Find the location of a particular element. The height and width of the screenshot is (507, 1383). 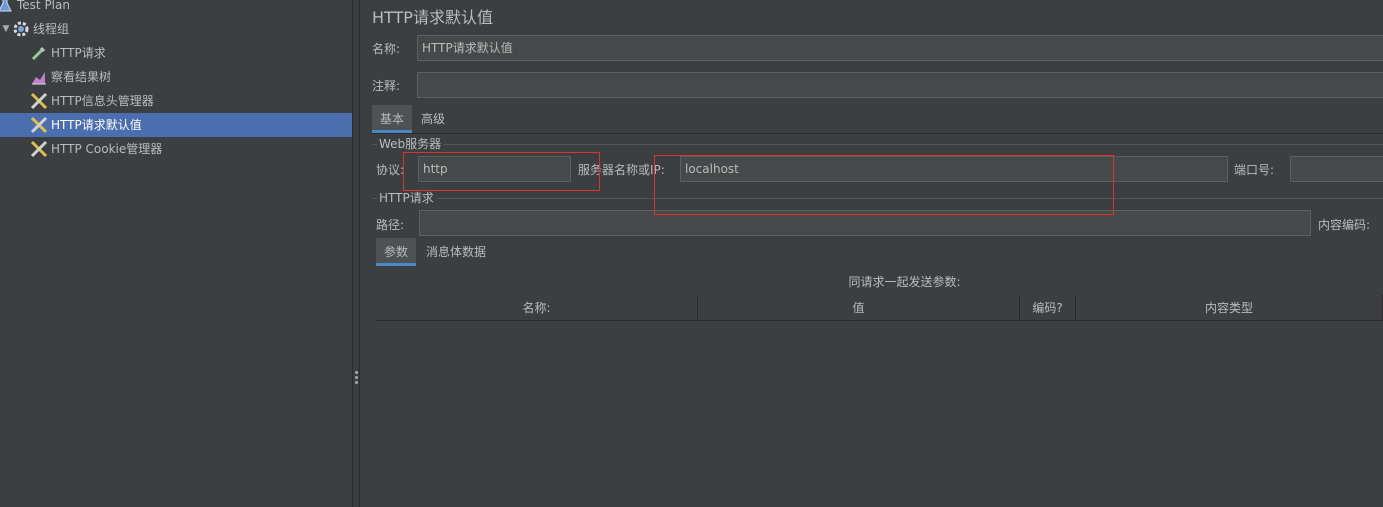

tree-item-thread-group: ▼ 线程组 is located at coordinates (34, 29).